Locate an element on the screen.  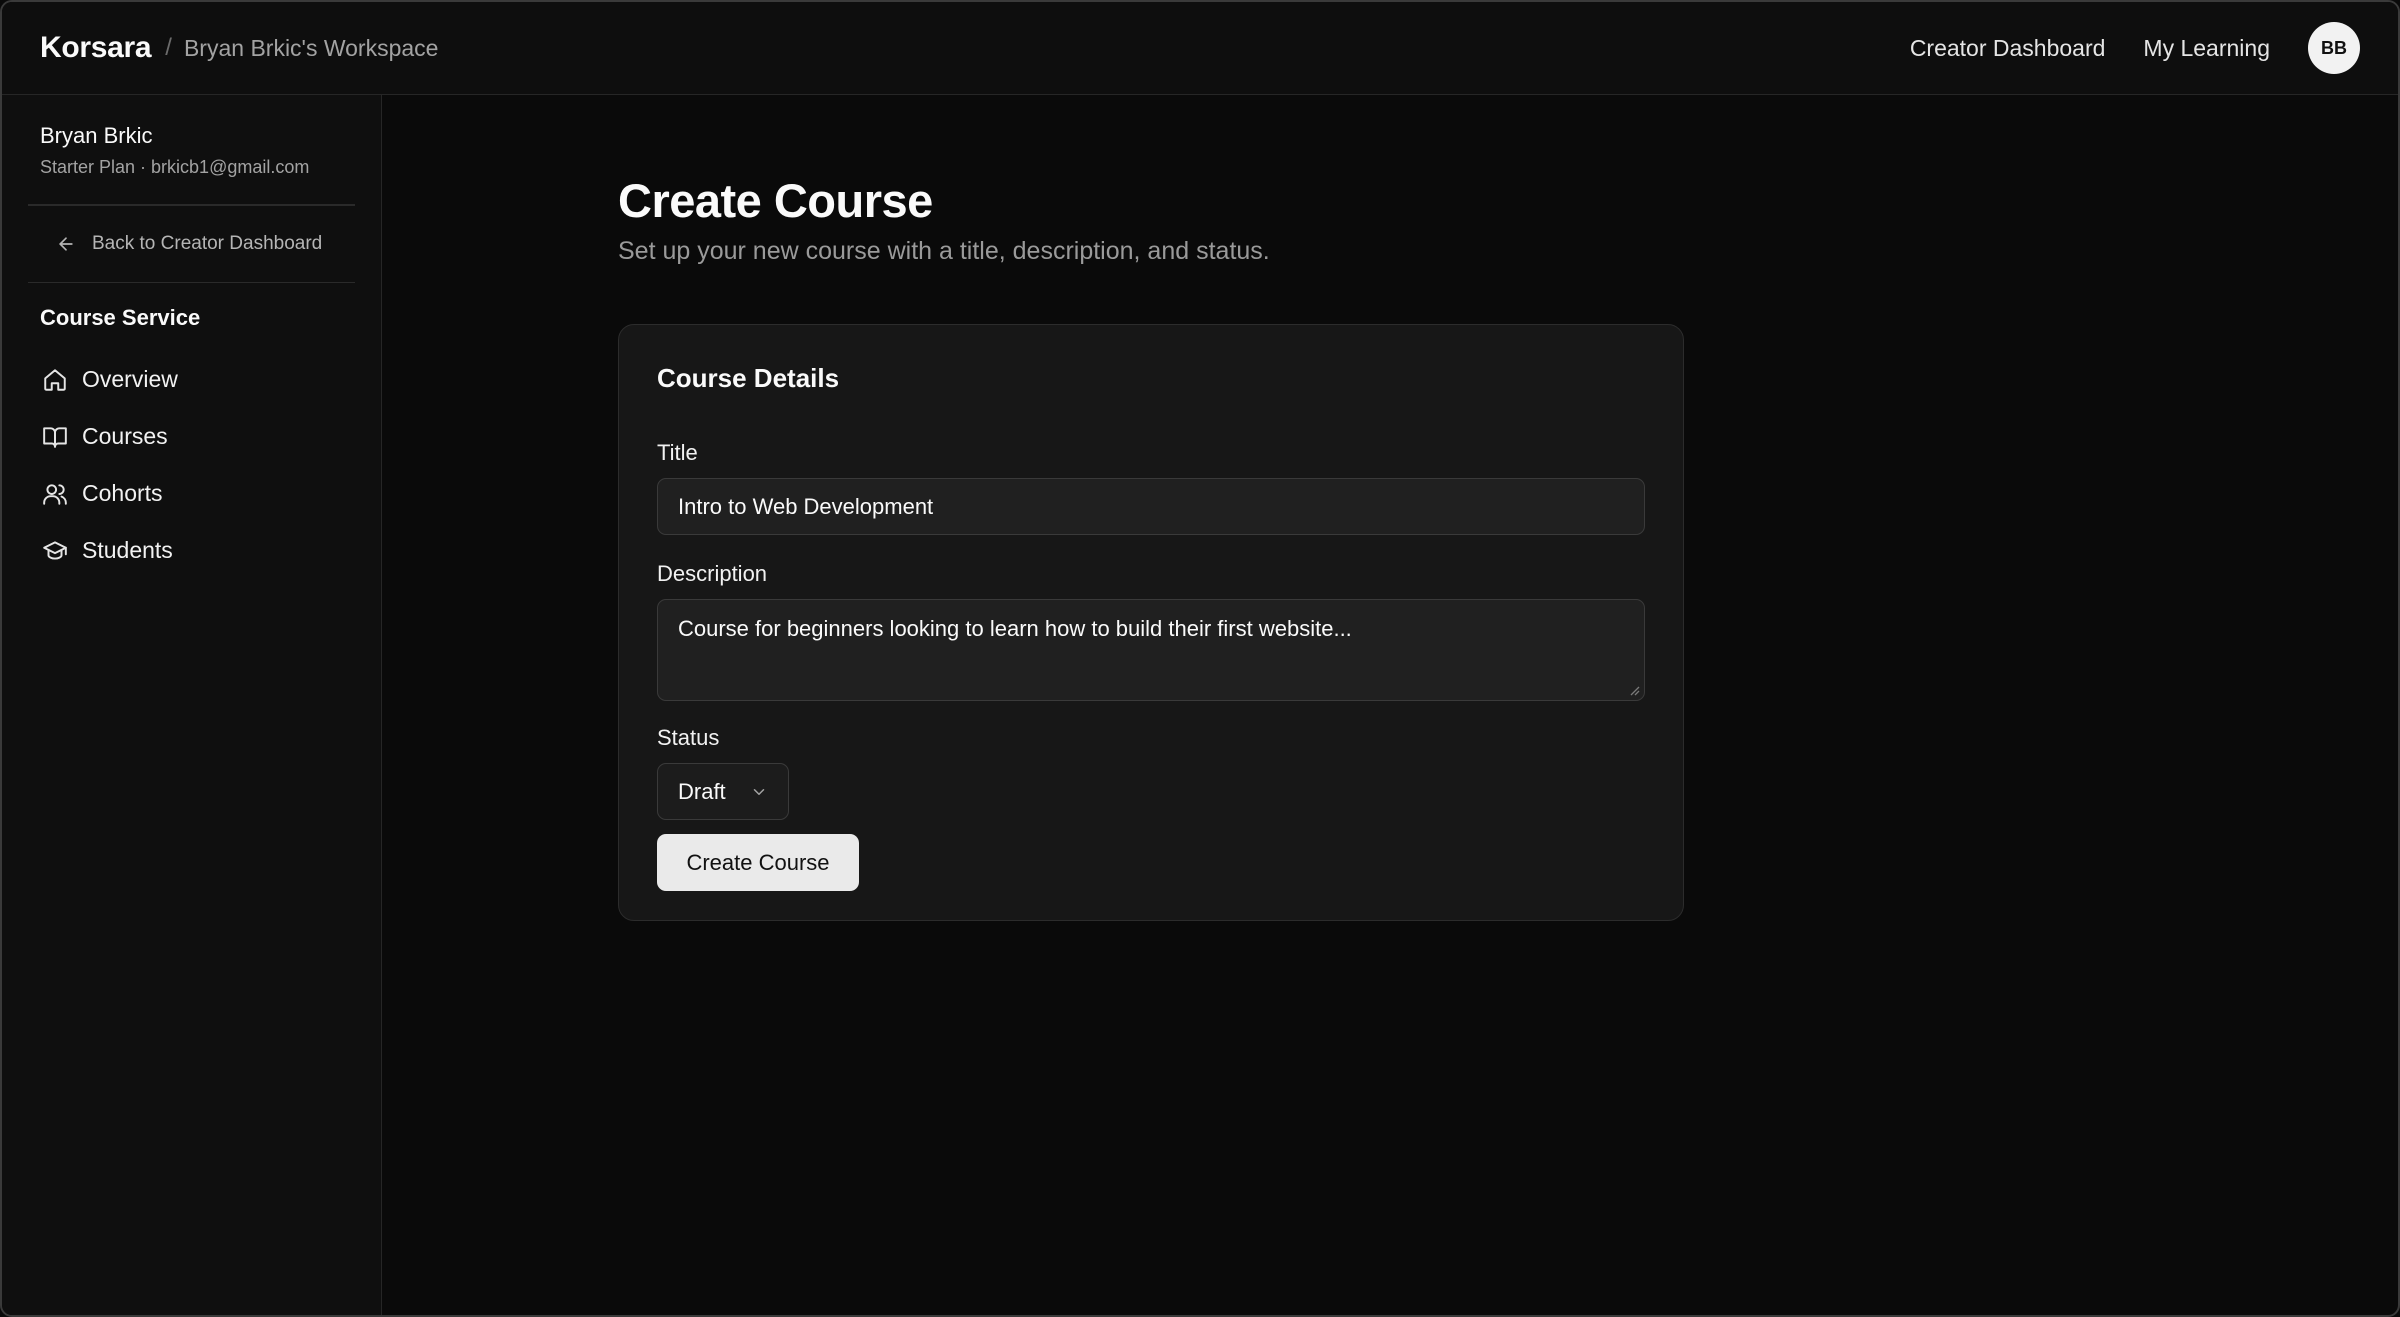
back-link-label: Back to Creator Dashboard is located at coordinates (207, 243).